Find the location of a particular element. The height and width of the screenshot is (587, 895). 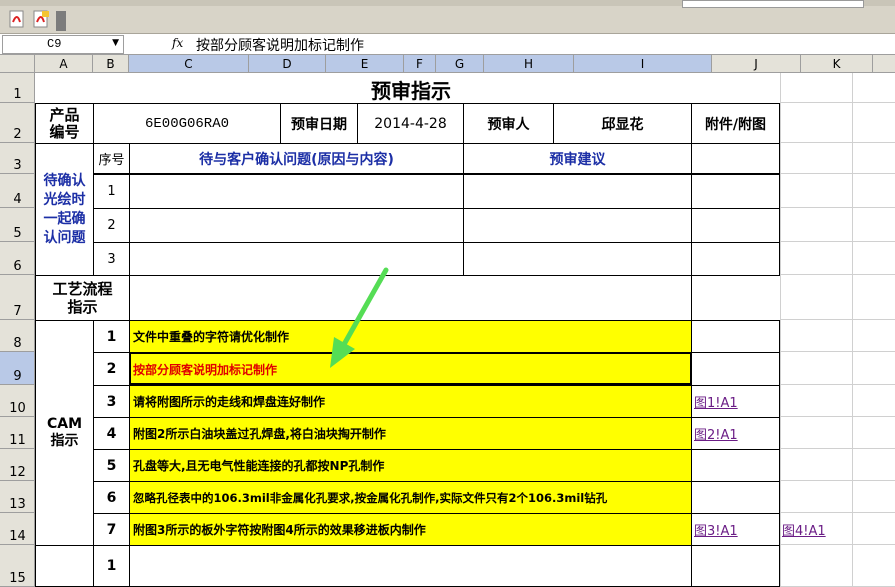

green-arrow-annotation is located at coordinates (359, 317).